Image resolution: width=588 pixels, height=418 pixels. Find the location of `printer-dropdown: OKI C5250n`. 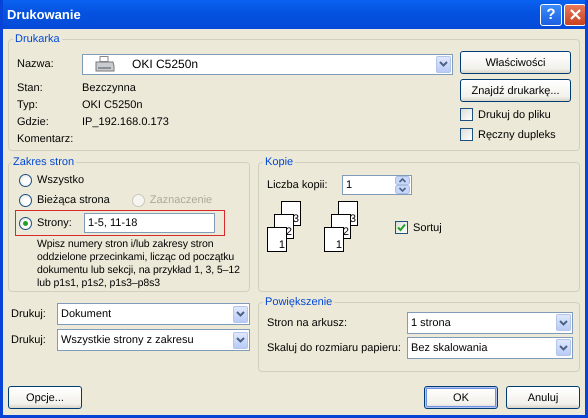

printer-dropdown: OKI C5250n is located at coordinates (267, 64).